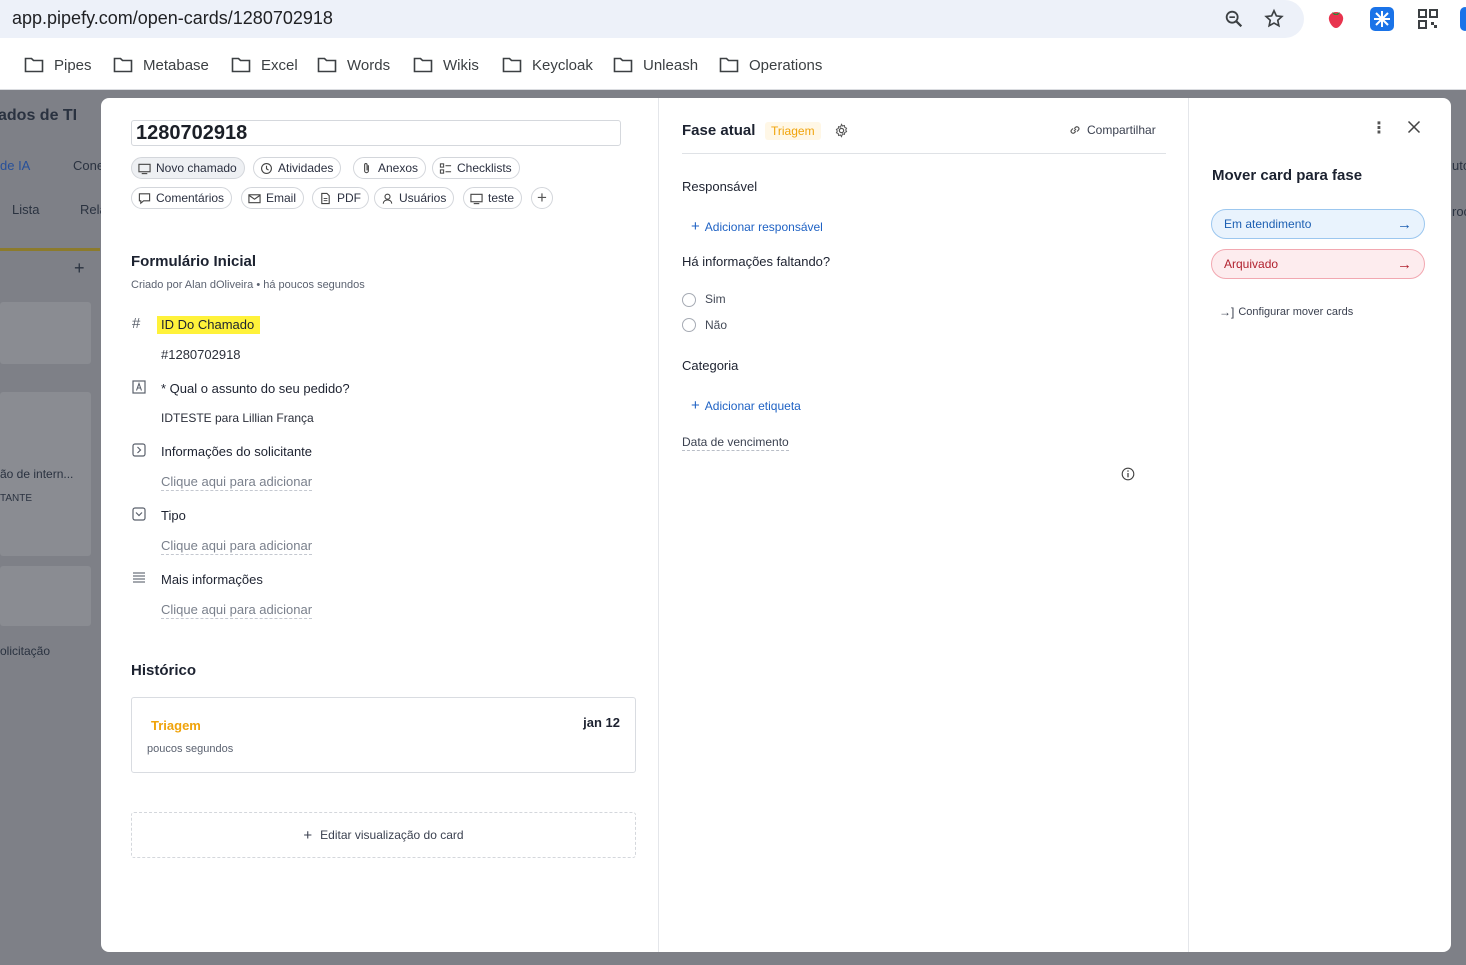 Image resolution: width=1466 pixels, height=965 pixels. What do you see at coordinates (237, 546) in the screenshot?
I see `add-type-link: Clique aqui para adicionar` at bounding box center [237, 546].